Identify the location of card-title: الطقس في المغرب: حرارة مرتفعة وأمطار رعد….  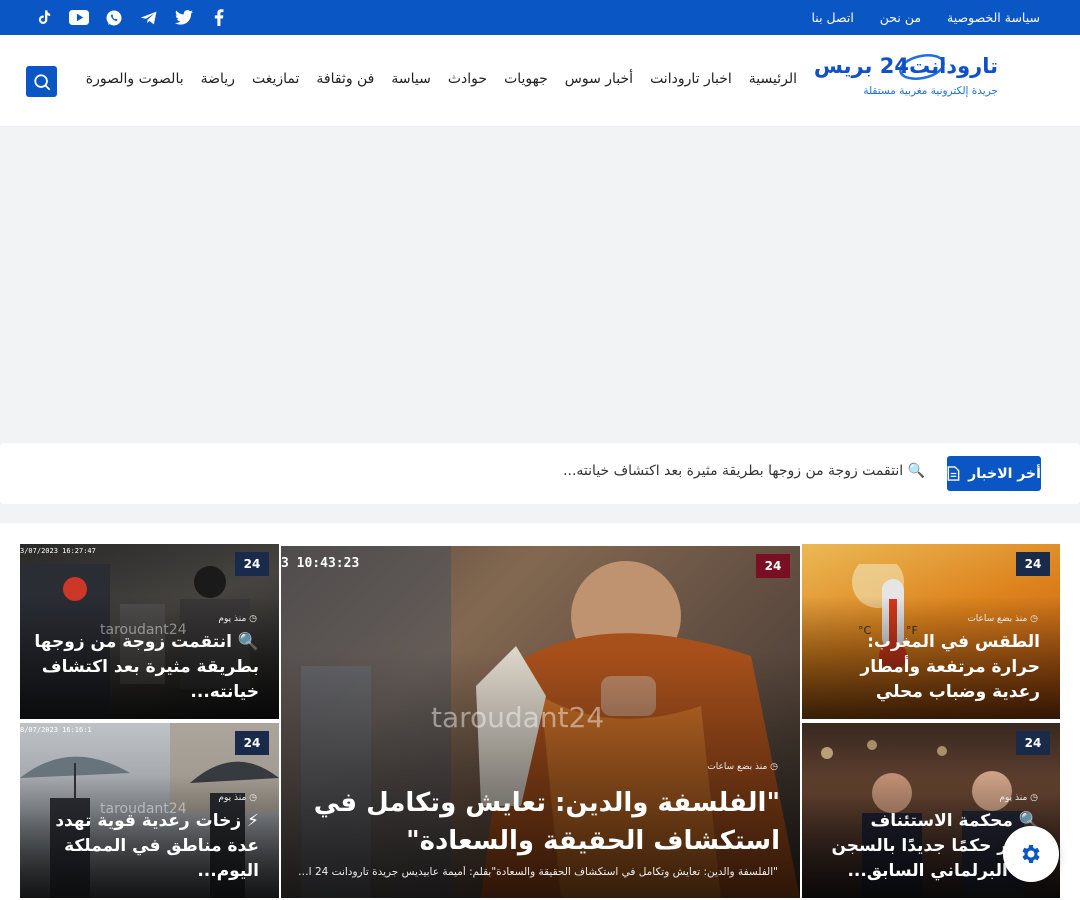
(950, 667).